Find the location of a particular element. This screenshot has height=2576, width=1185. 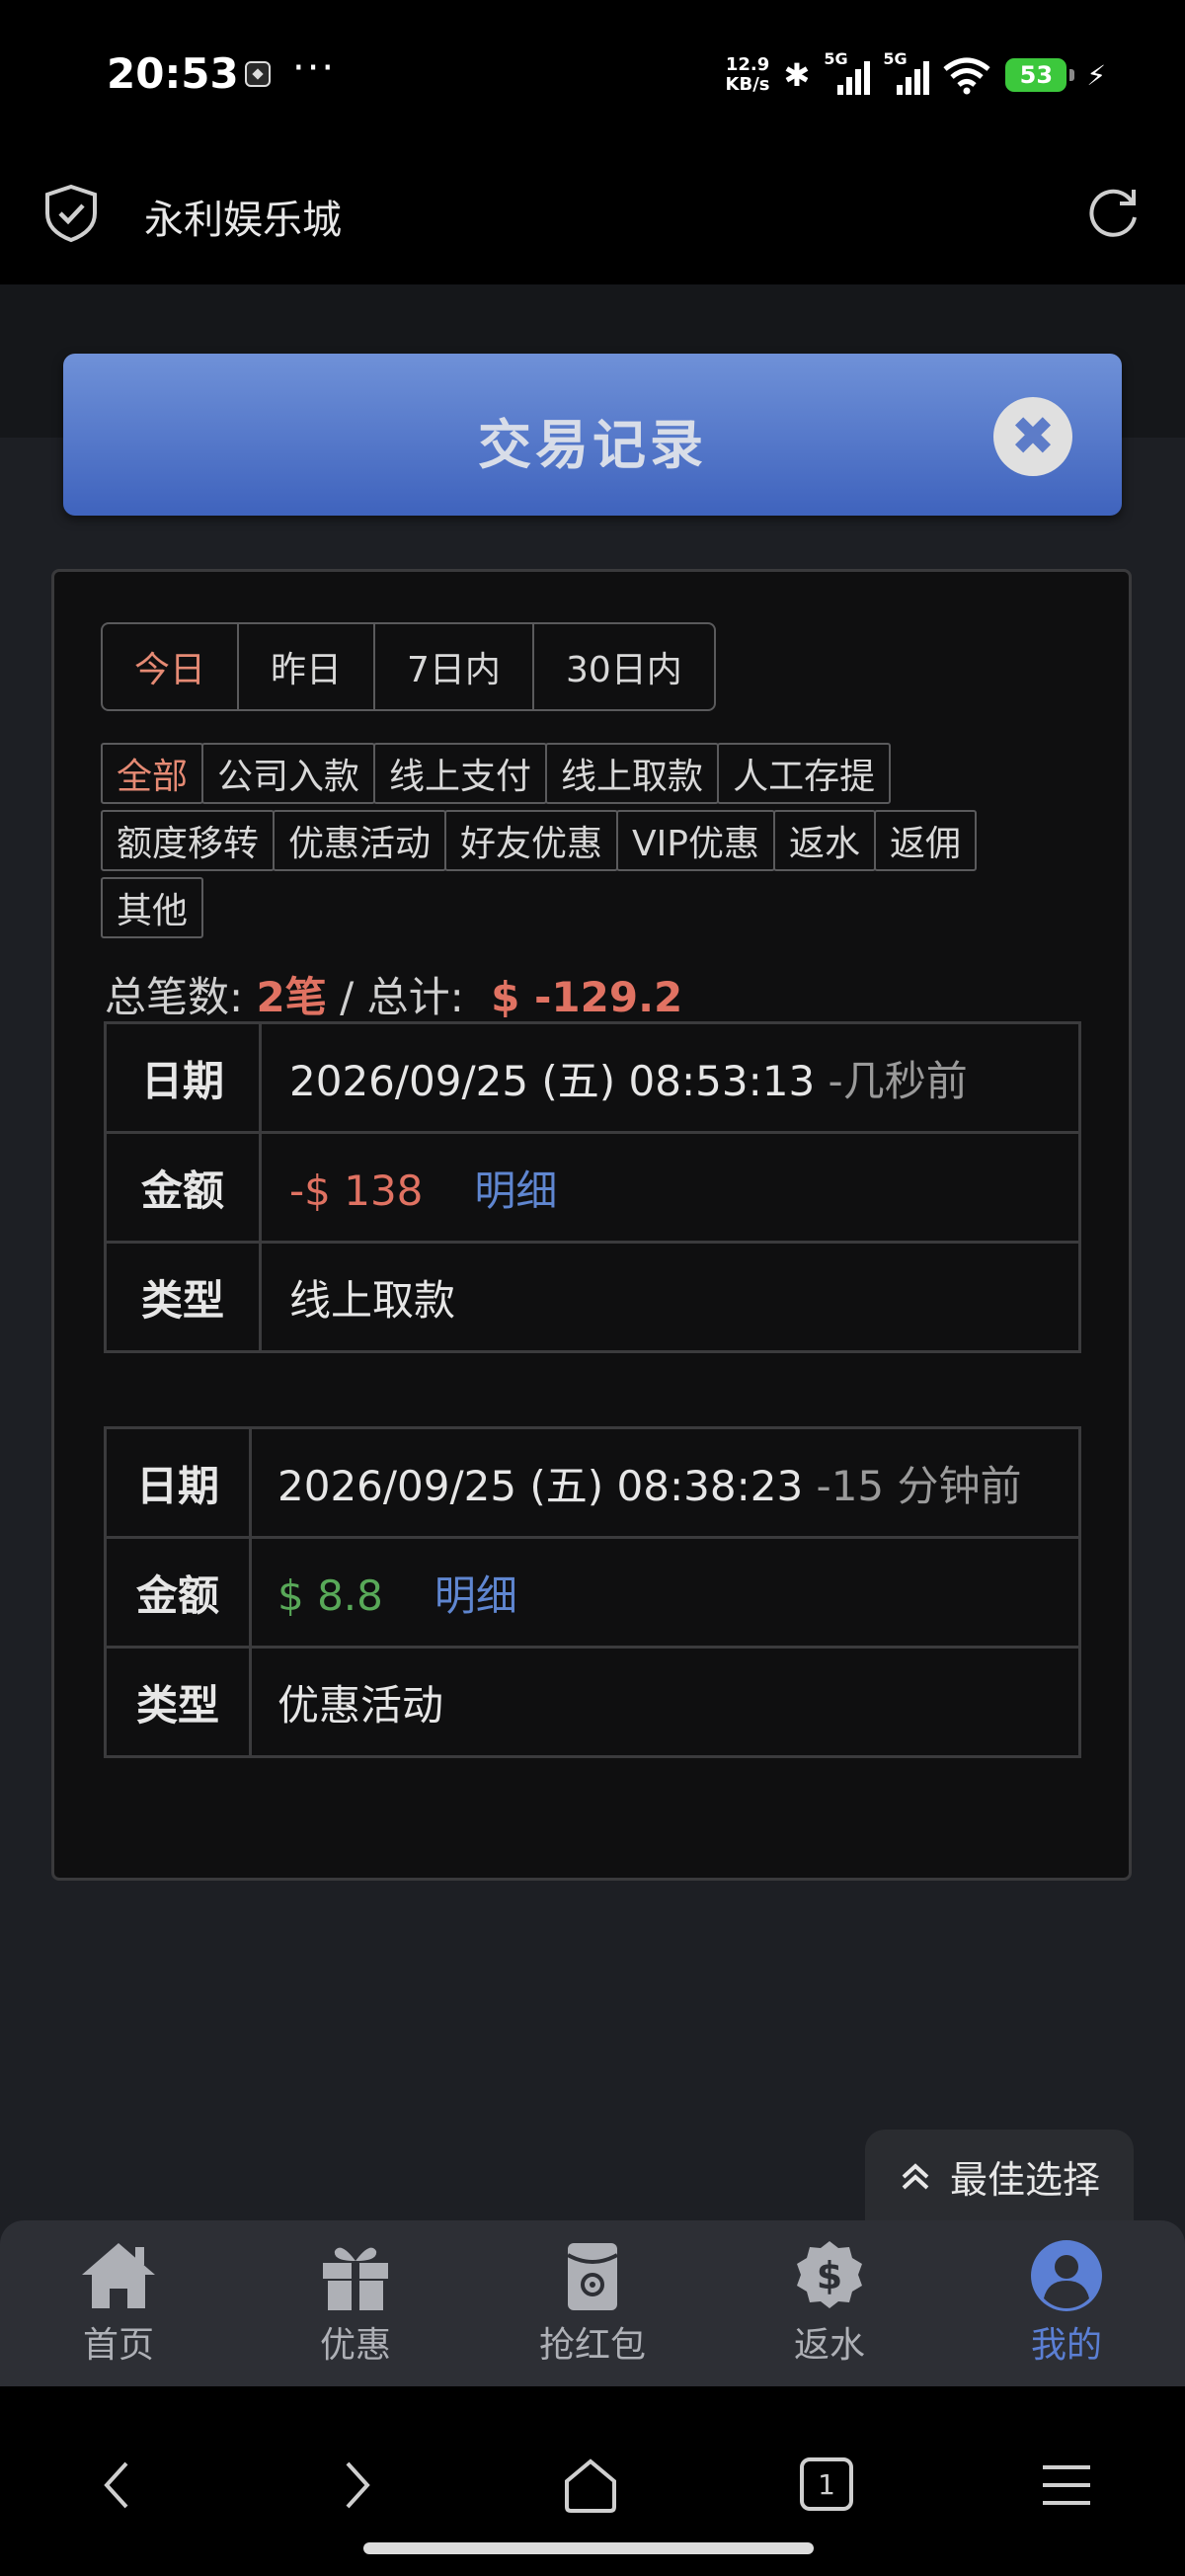

count-value: 2笔 is located at coordinates (291, 997).